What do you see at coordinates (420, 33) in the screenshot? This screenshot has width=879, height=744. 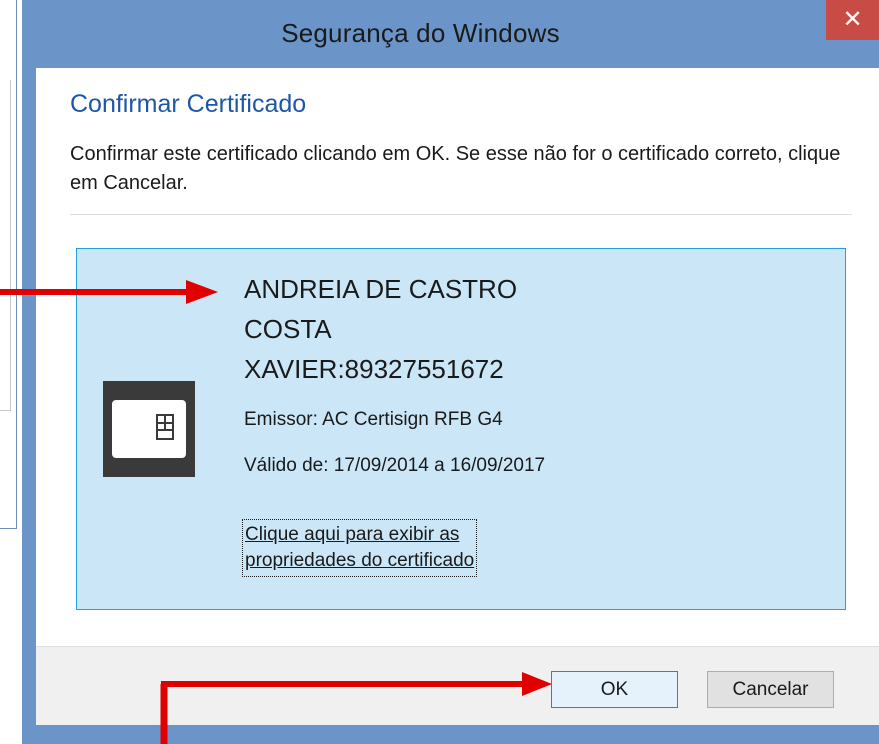 I see `window-title: Segurança do Windows` at bounding box center [420, 33].